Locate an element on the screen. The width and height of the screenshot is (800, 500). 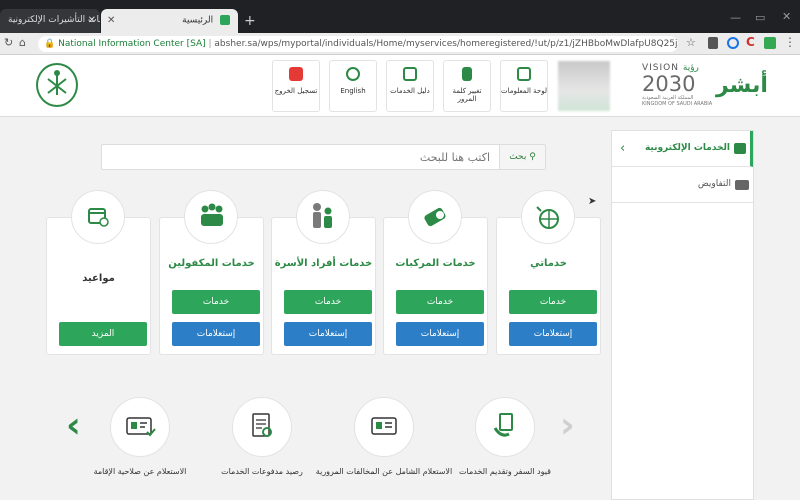
extension-icon is located at coordinates (733, 43).